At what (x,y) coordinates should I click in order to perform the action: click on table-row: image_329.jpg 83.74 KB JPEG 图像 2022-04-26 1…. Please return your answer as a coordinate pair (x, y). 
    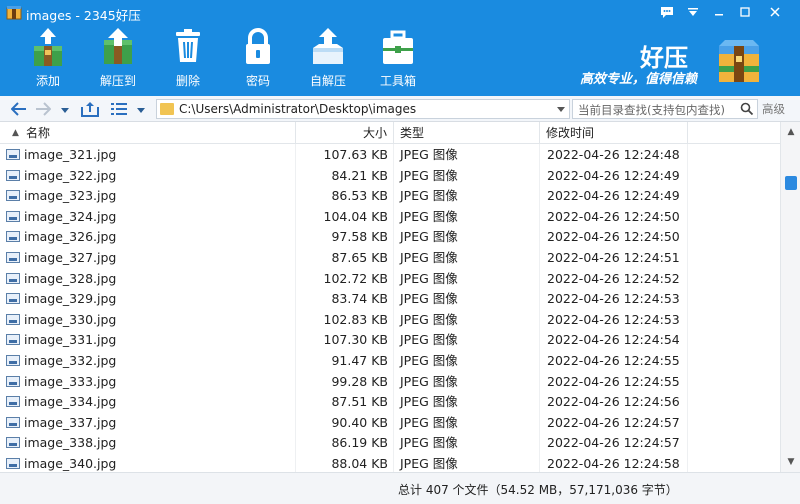
    Looking at the image, I should click on (390, 299).